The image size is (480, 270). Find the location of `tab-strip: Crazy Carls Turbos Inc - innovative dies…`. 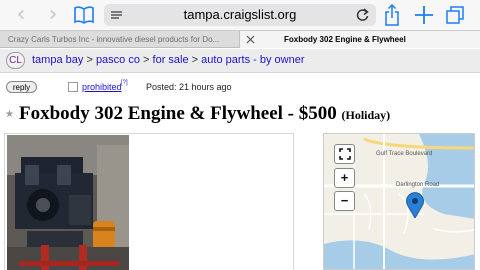

tab-strip: Crazy Carls Turbos Inc - innovative dies… is located at coordinates (240, 39).